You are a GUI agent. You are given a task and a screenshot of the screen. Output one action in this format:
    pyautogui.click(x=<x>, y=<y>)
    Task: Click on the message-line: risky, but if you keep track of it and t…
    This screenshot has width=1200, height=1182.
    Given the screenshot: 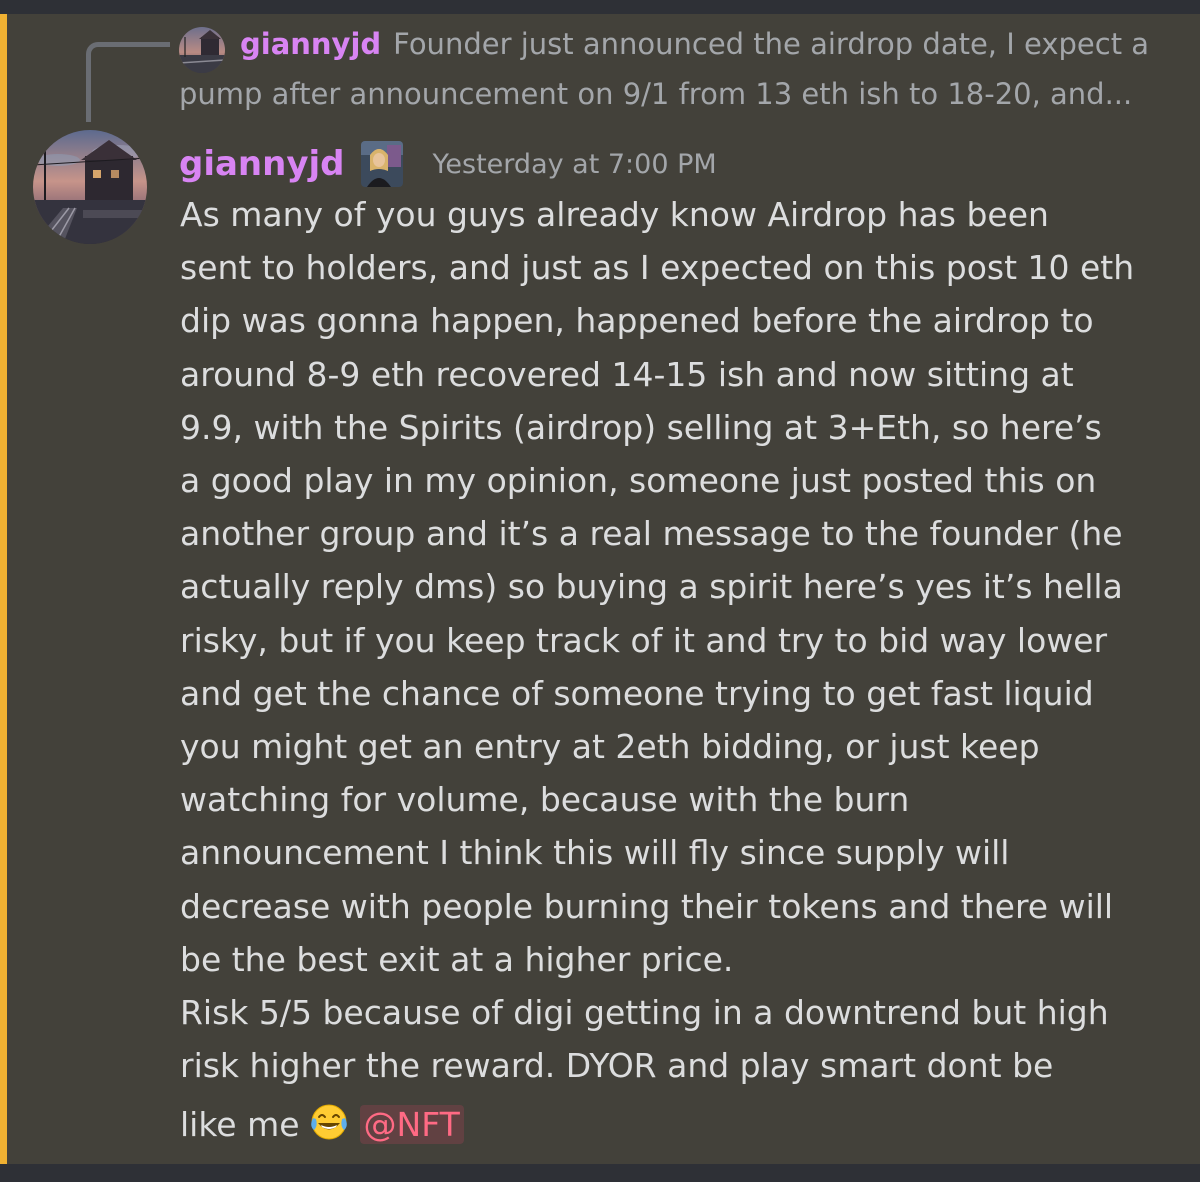 What is the action you would take?
    pyautogui.click(x=644, y=640)
    